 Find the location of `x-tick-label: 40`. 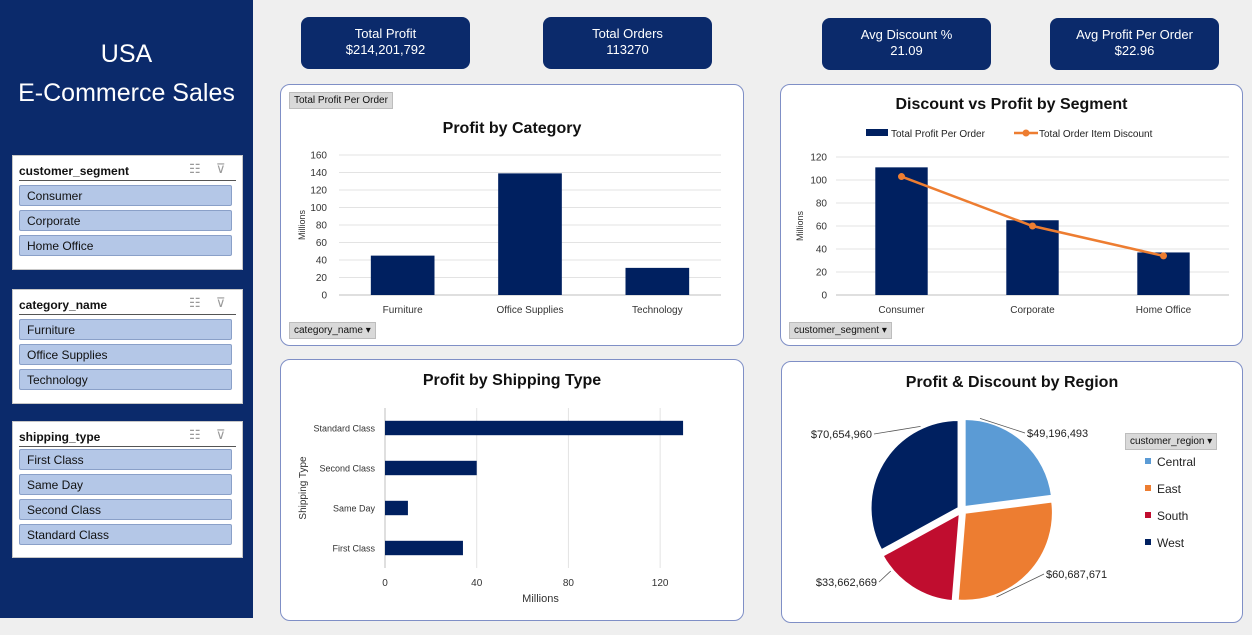

x-tick-label: 40 is located at coordinates (477, 583).